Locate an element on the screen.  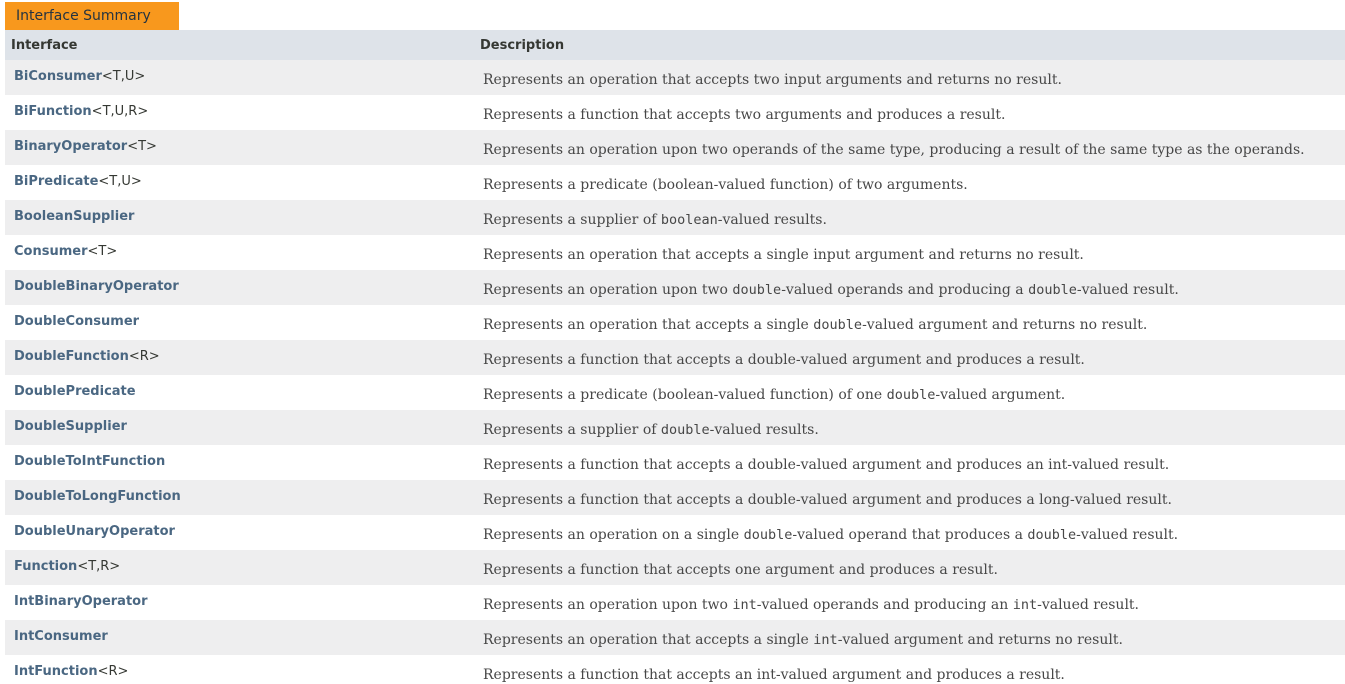
interface-summary-caption: Interface Summary is located at coordinates (92, 16).